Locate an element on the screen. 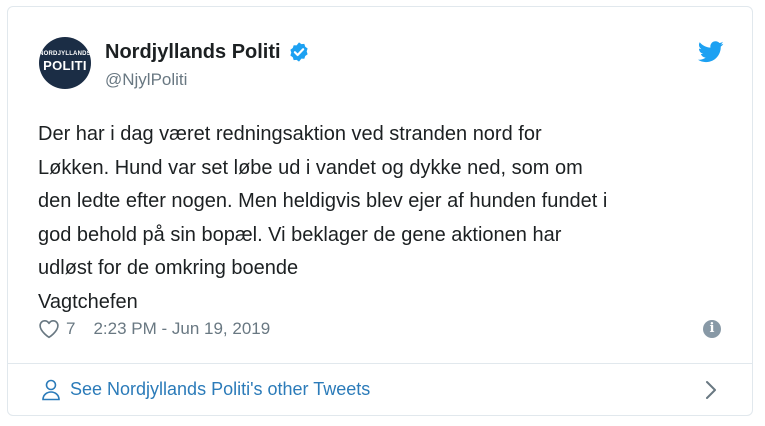 This screenshot has height=426, width=765. author-handle: @NjylPoliti is located at coordinates (146, 80).